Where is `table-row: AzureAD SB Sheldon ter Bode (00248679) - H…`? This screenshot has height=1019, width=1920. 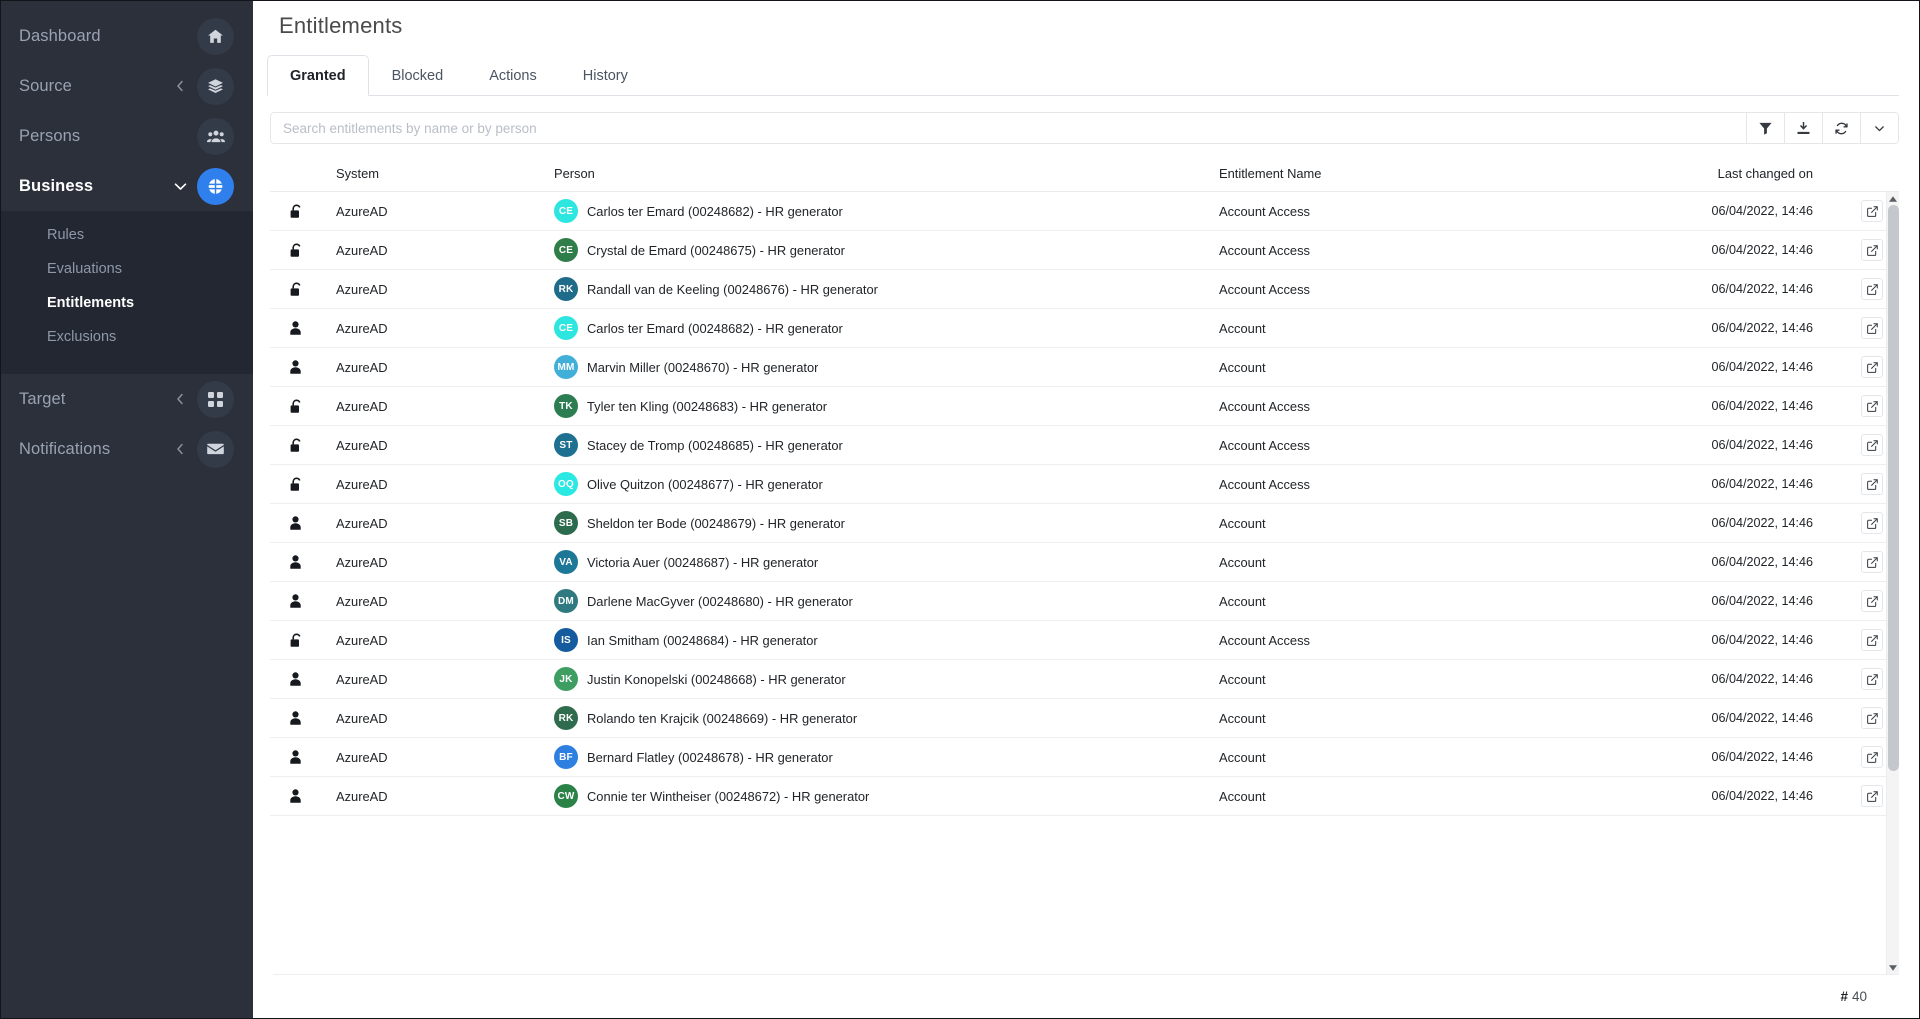
table-row: AzureAD SB Sheldon ter Bode (00248679) - H… is located at coordinates (1084, 523).